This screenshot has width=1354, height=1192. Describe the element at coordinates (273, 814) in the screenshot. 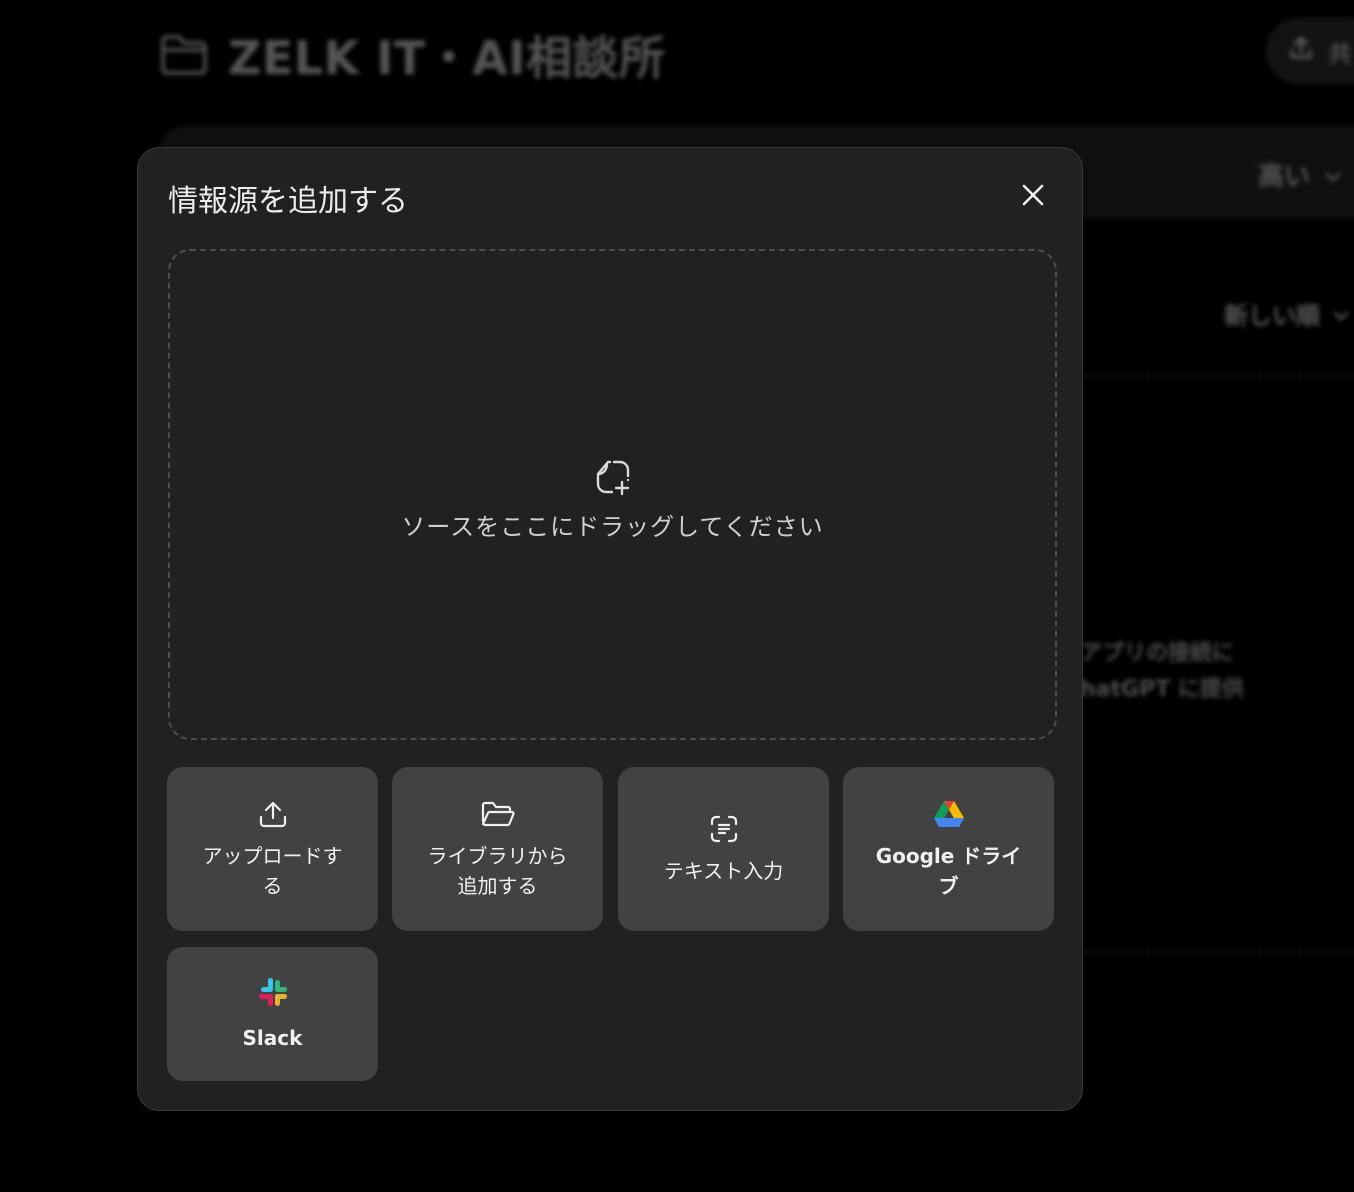

I see `upload-icon` at that location.